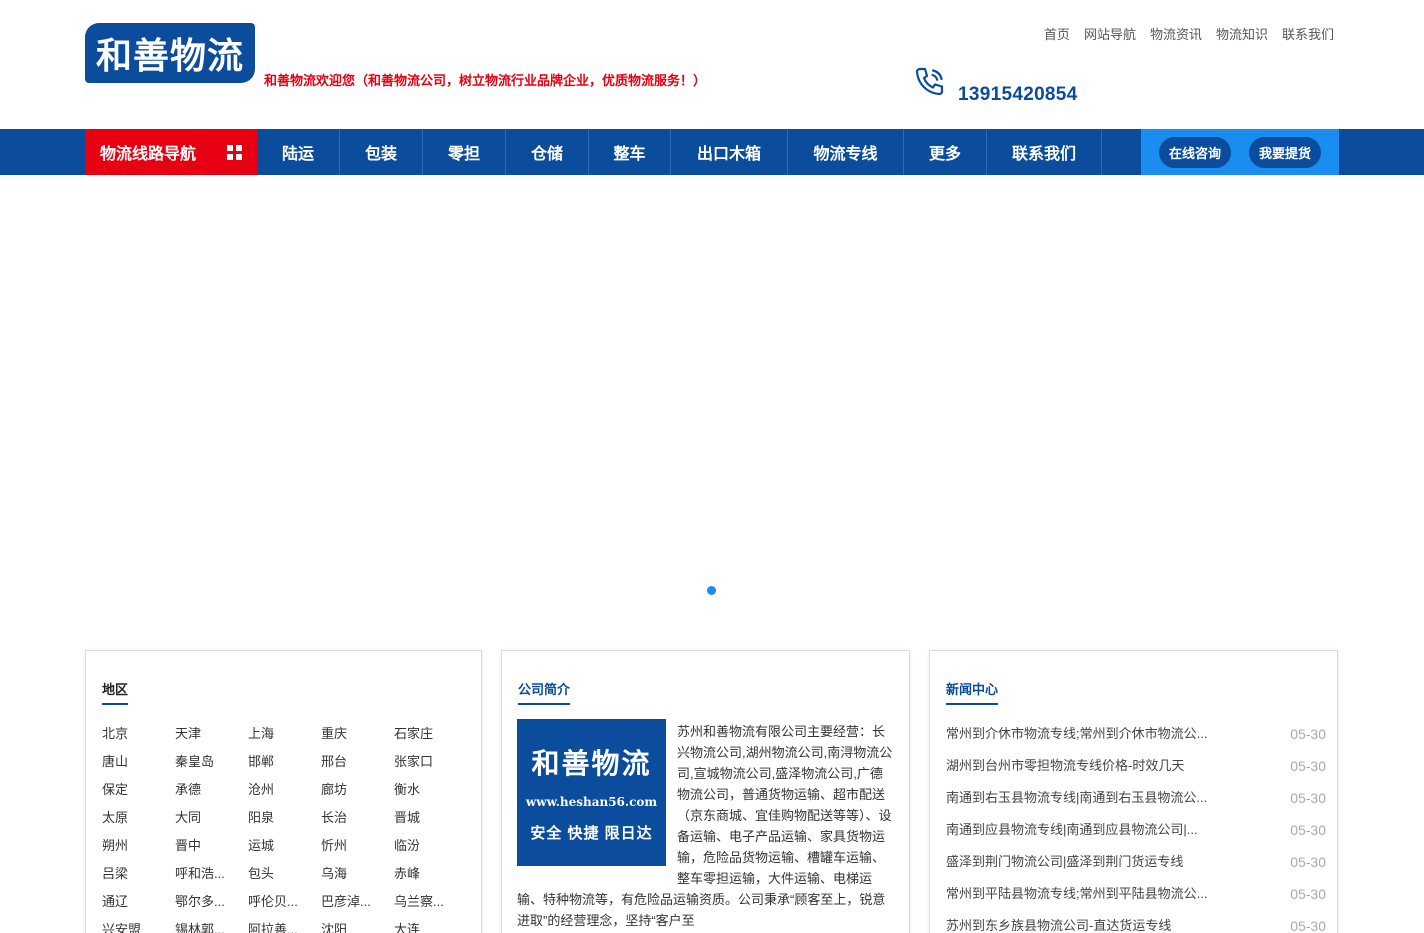 The height and width of the screenshot is (933, 1424). What do you see at coordinates (284, 762) in the screenshot?
I see `region-link: 邯郸` at bounding box center [284, 762].